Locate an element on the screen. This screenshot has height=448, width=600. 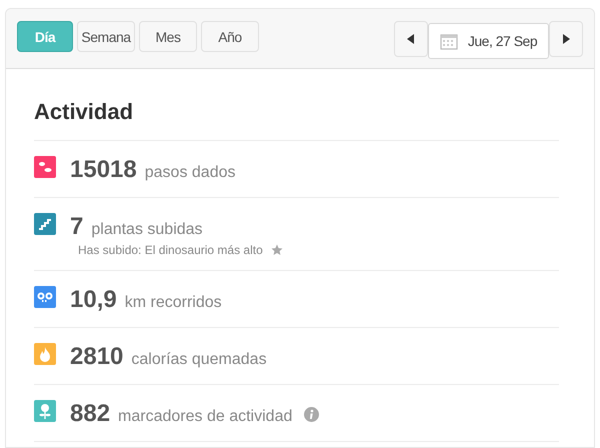
next-button is located at coordinates (566, 39).